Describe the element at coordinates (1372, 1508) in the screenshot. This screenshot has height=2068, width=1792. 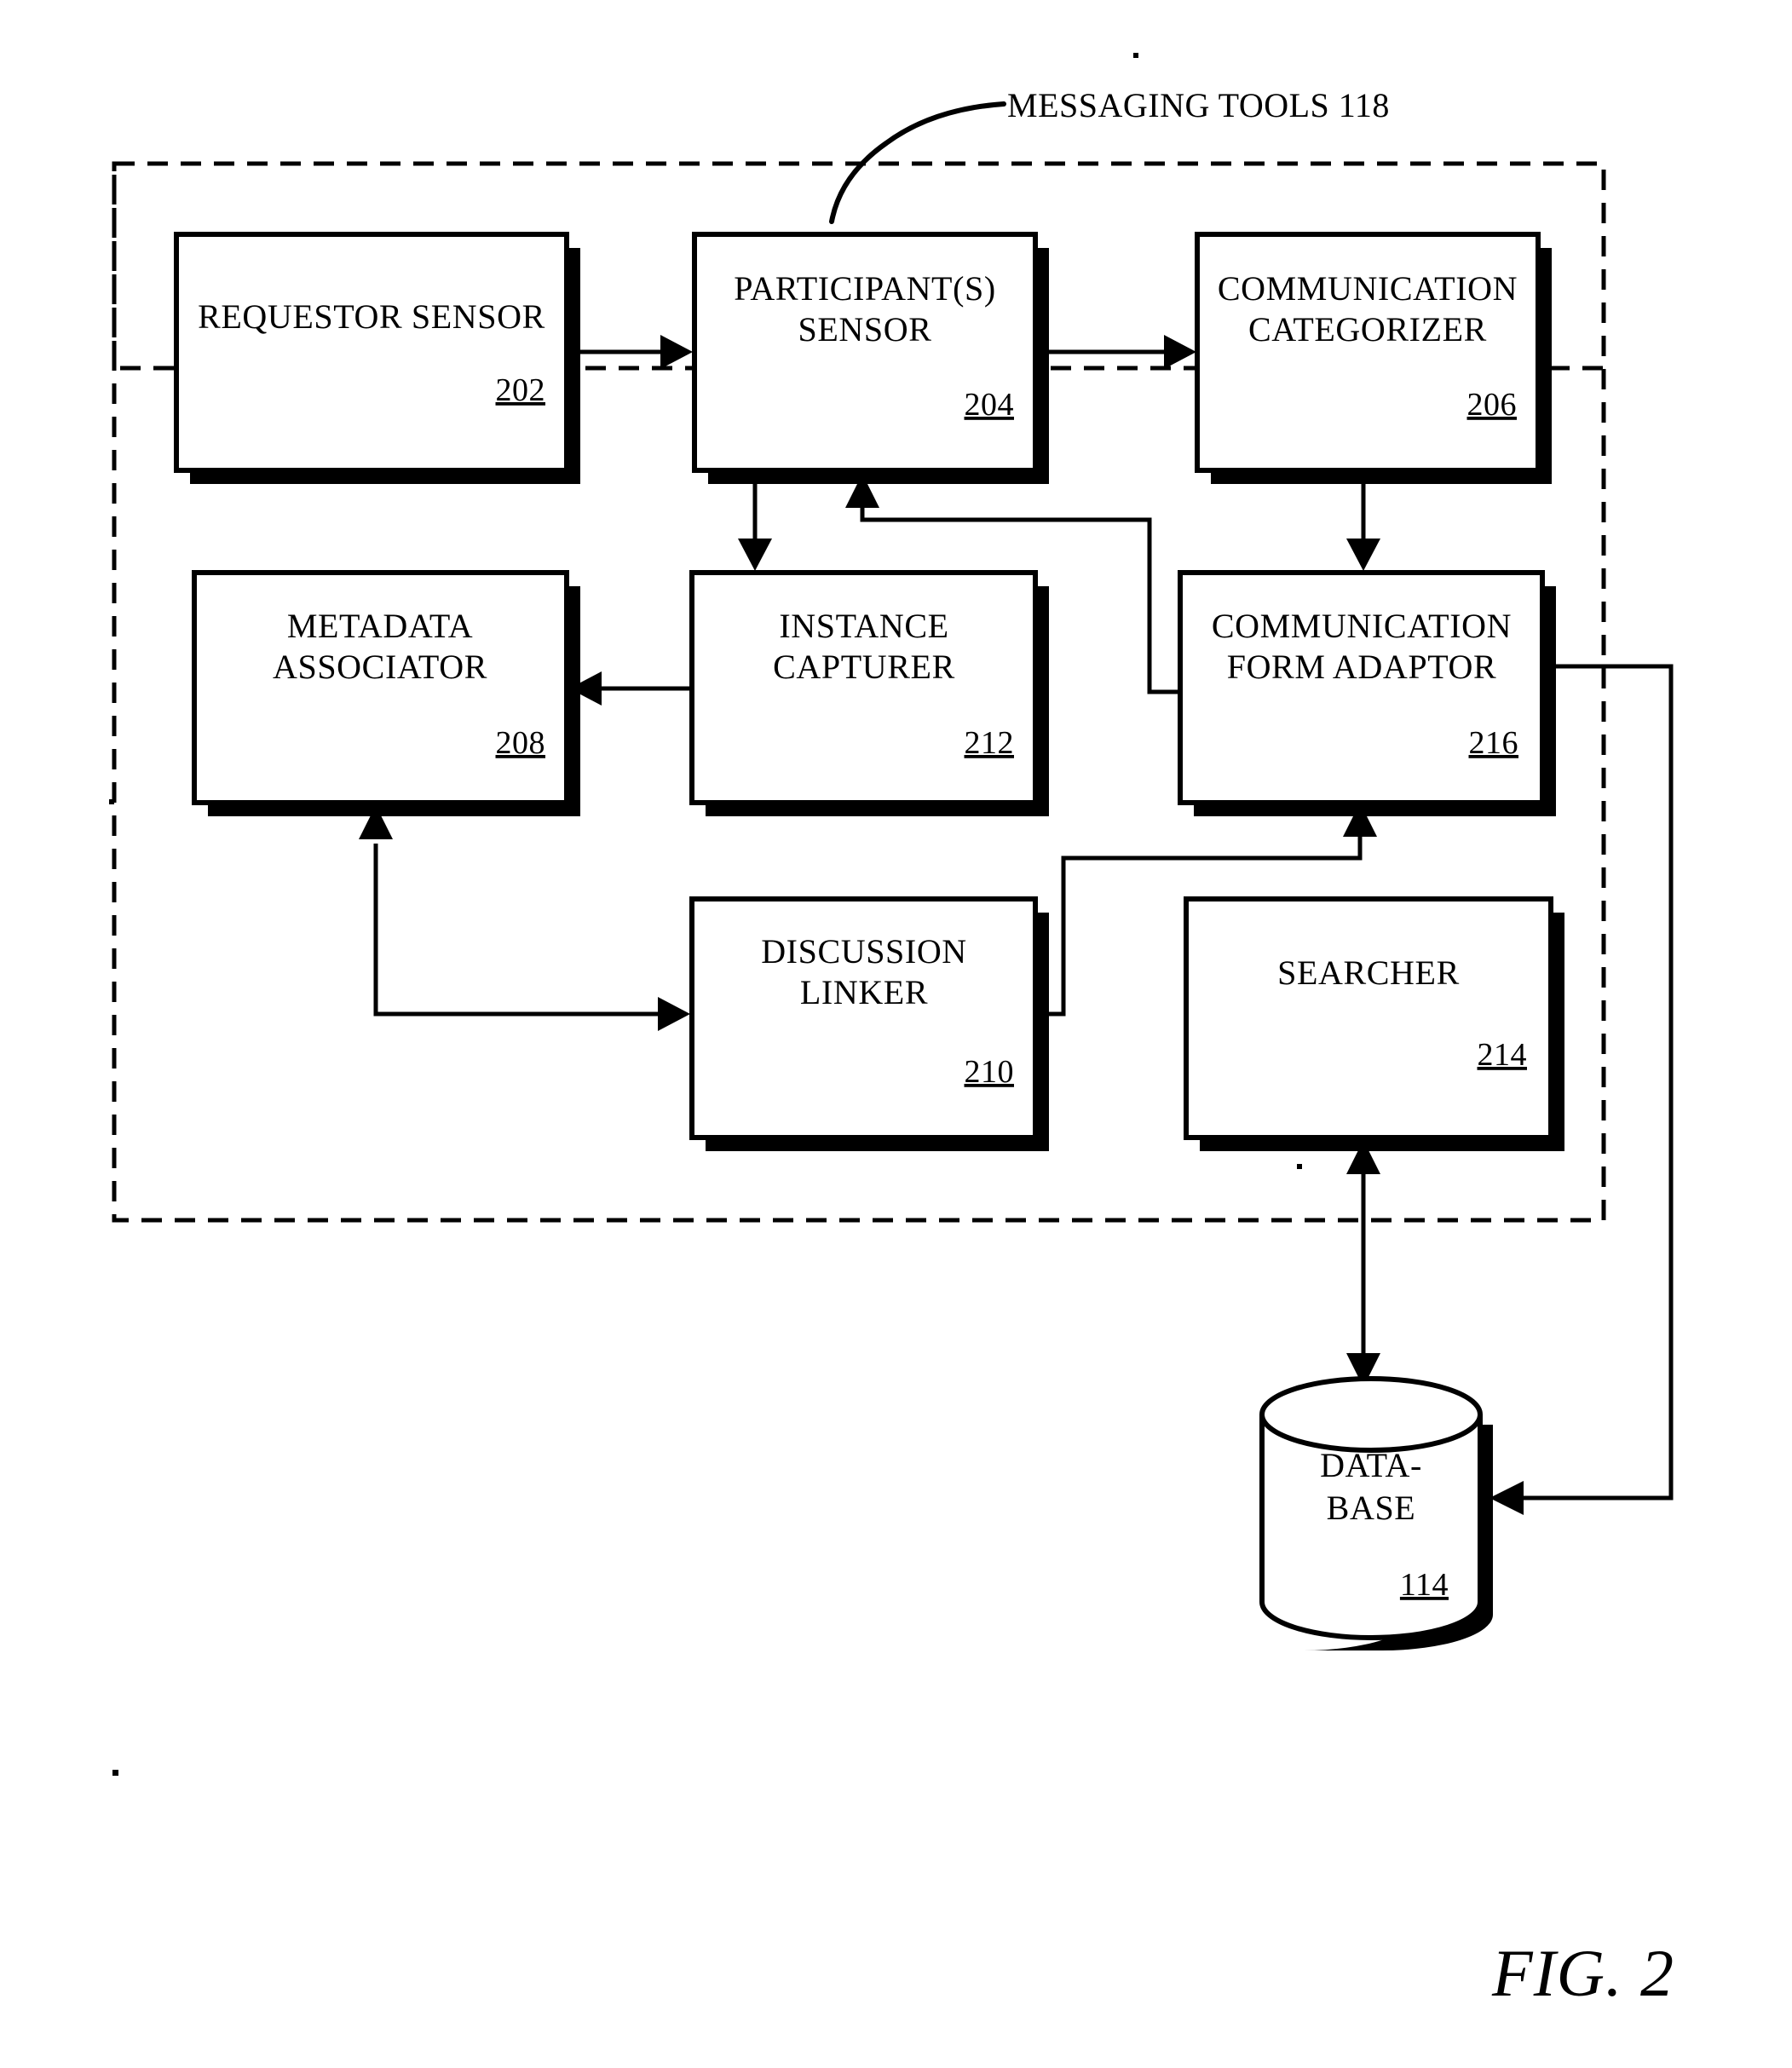
I see `database-label-line2: BASE` at that location.